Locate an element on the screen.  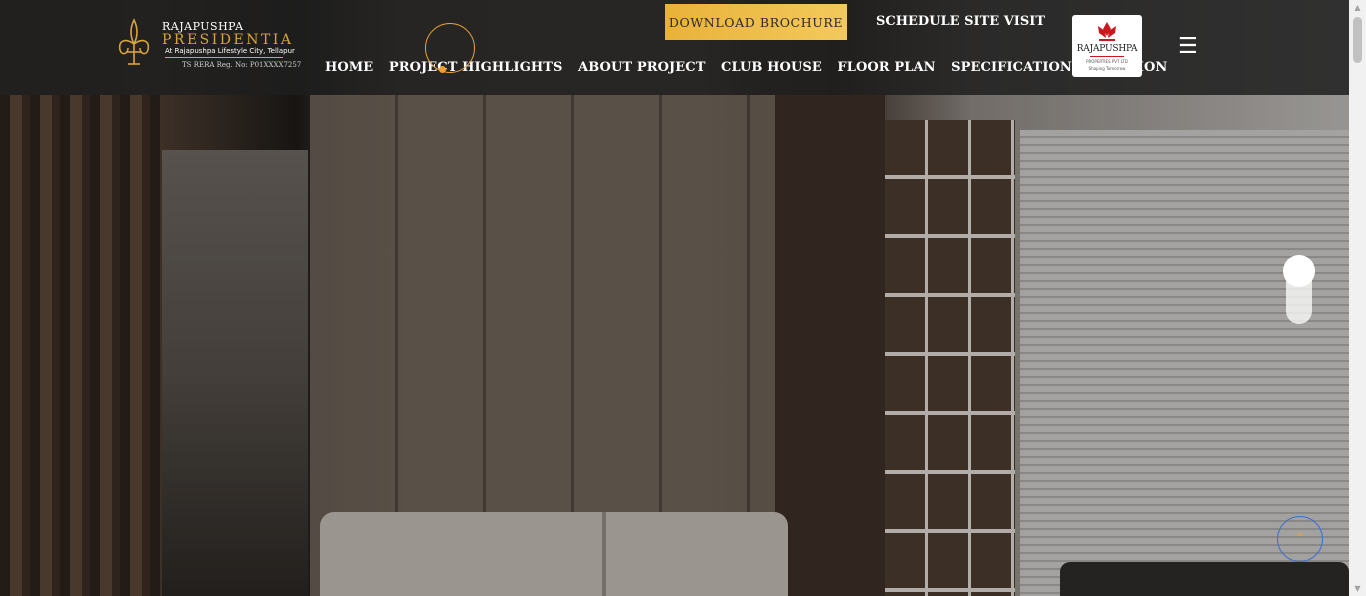
scroll-down-arrow-icon: ▼ is located at coordinates (1357, 588).